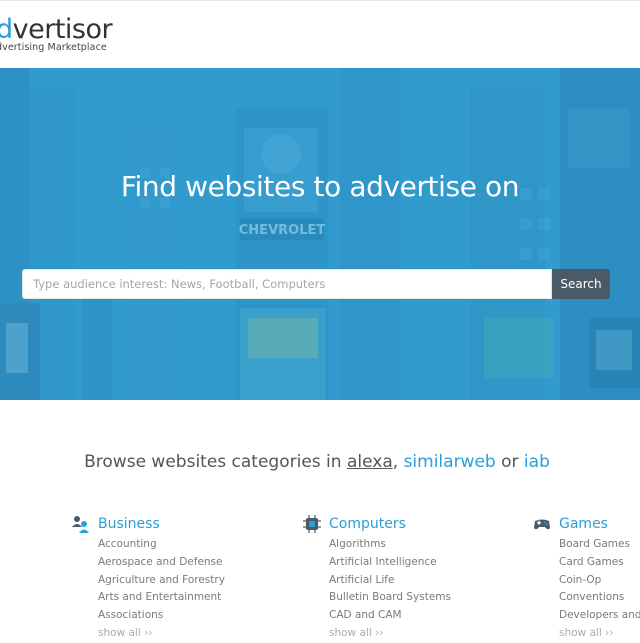 This screenshot has height=643, width=640. Describe the element at coordinates (80, 524) in the screenshot. I see `business-people-icon` at that location.